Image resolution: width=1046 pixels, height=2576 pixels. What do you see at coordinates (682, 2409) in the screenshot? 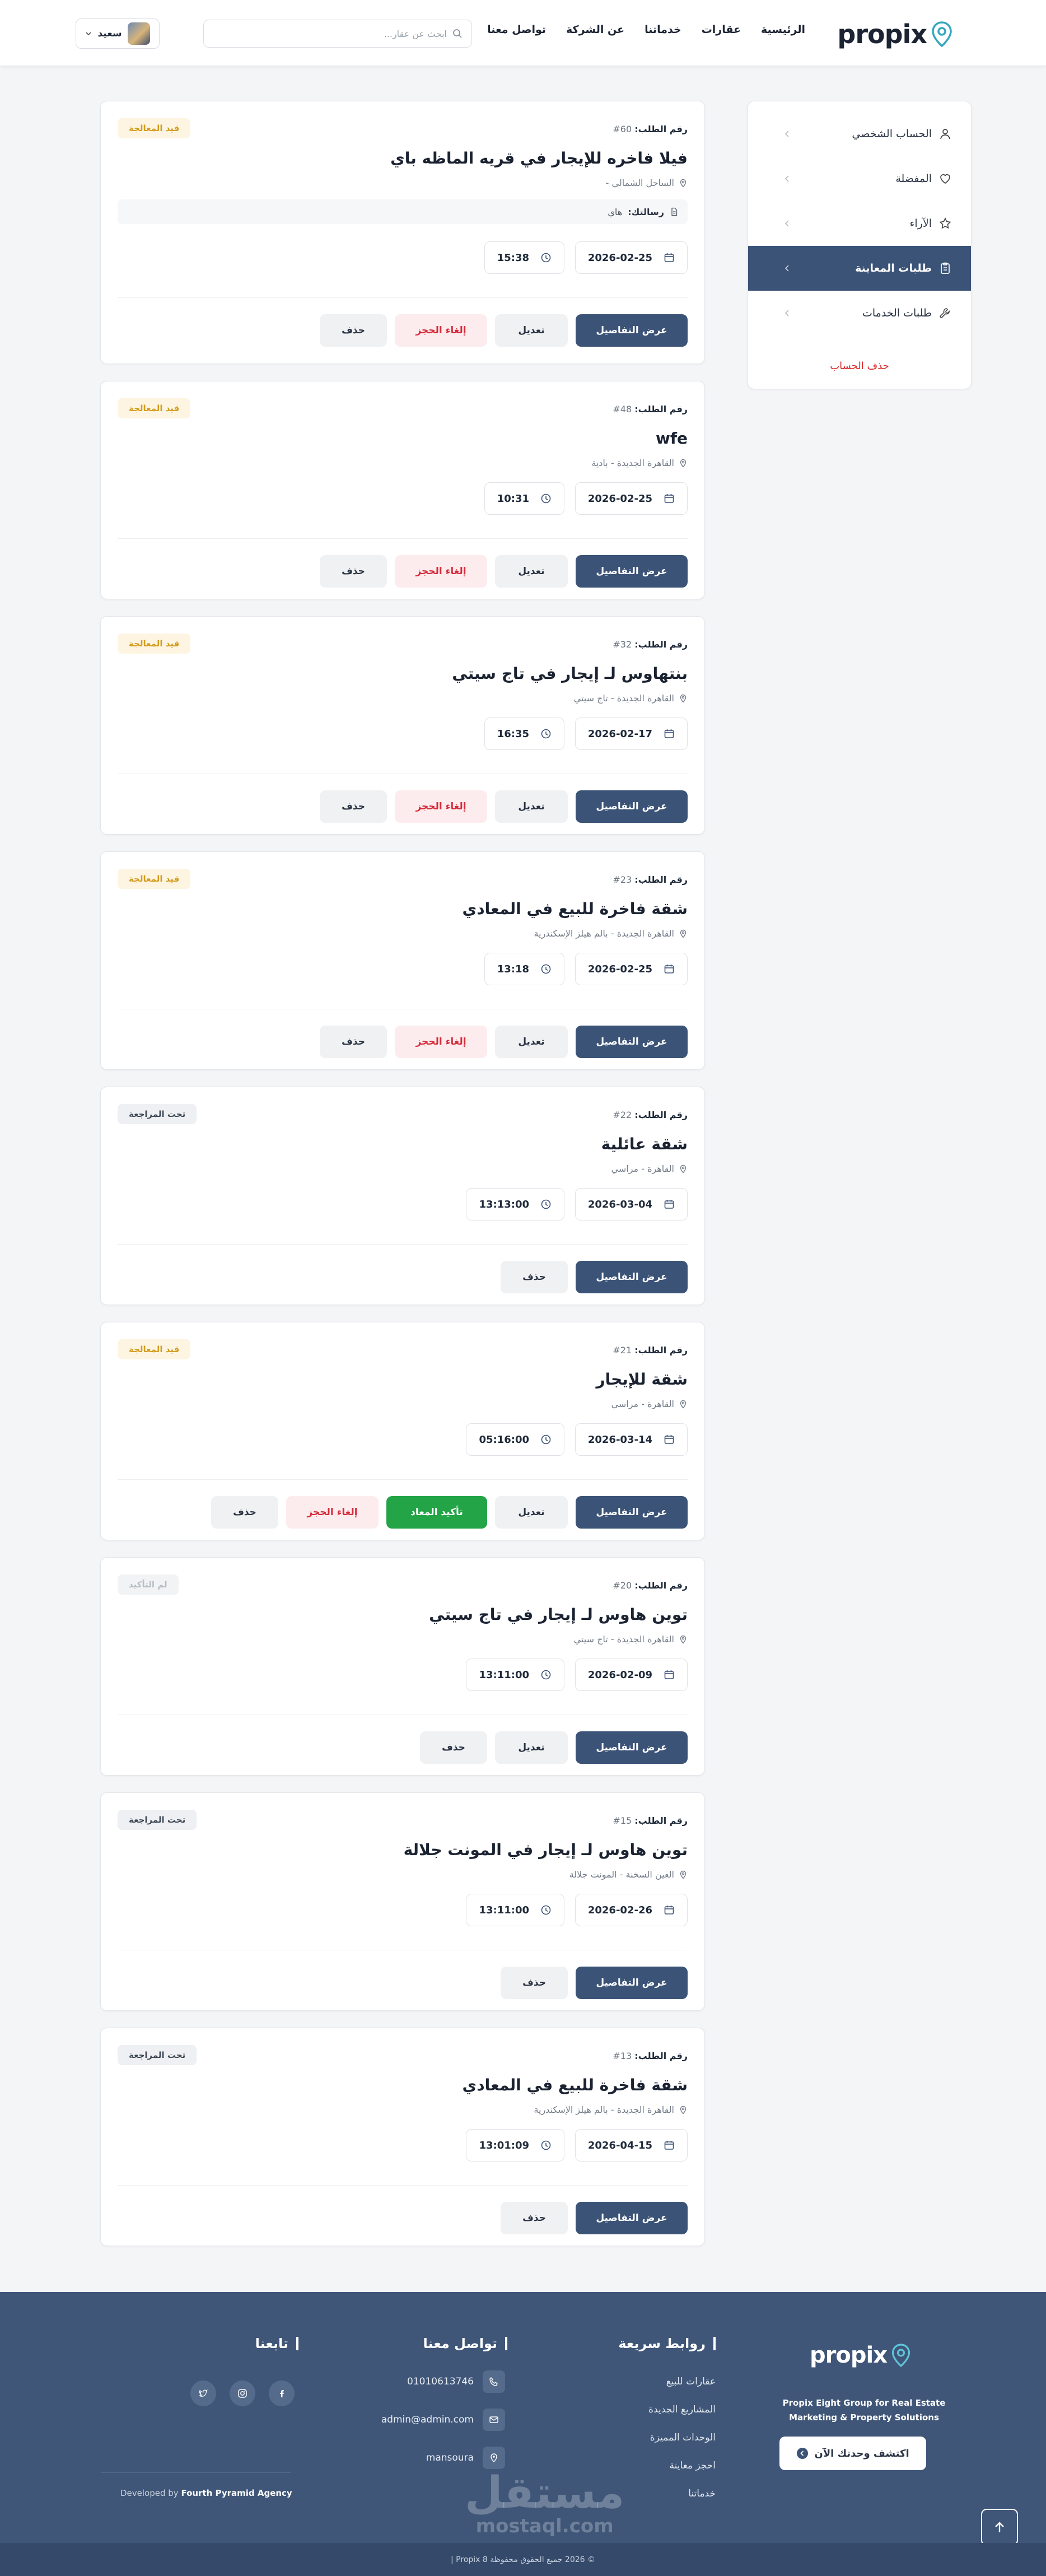
I see `footer-link: المشاريع الجديدة` at bounding box center [682, 2409].